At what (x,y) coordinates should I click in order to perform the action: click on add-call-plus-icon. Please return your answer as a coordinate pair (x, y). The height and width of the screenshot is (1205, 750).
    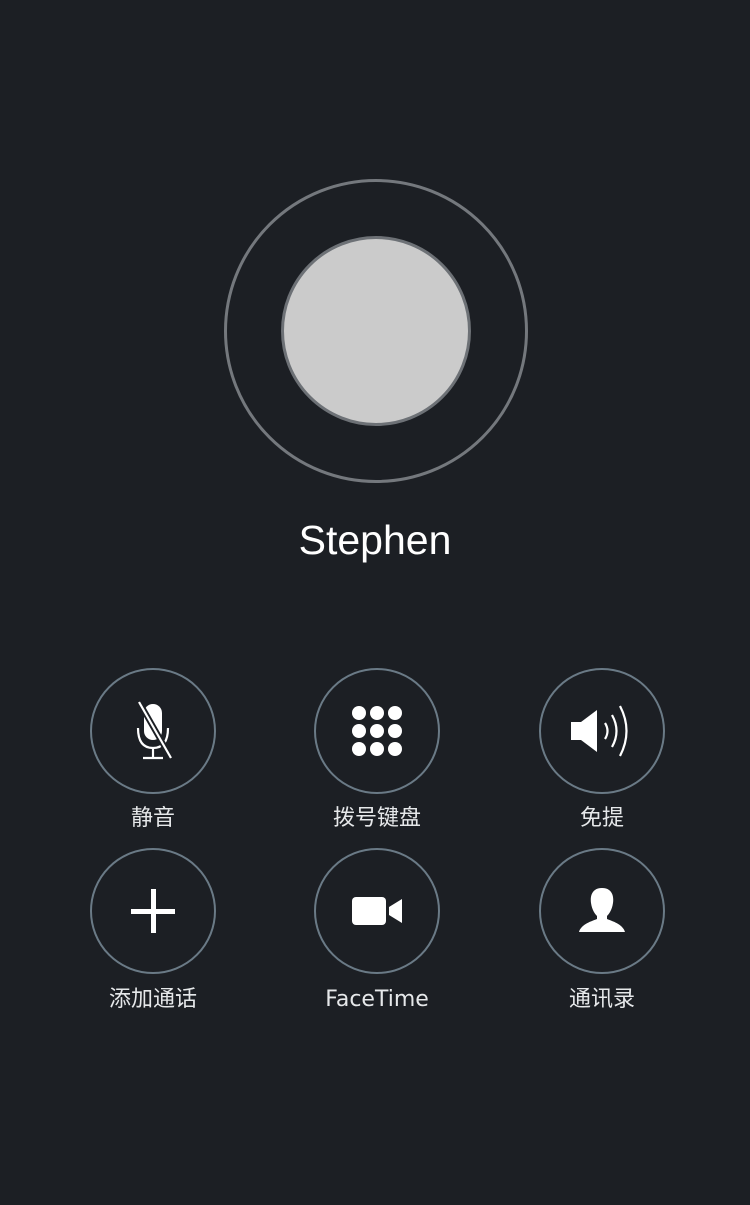
    Looking at the image, I should click on (153, 911).